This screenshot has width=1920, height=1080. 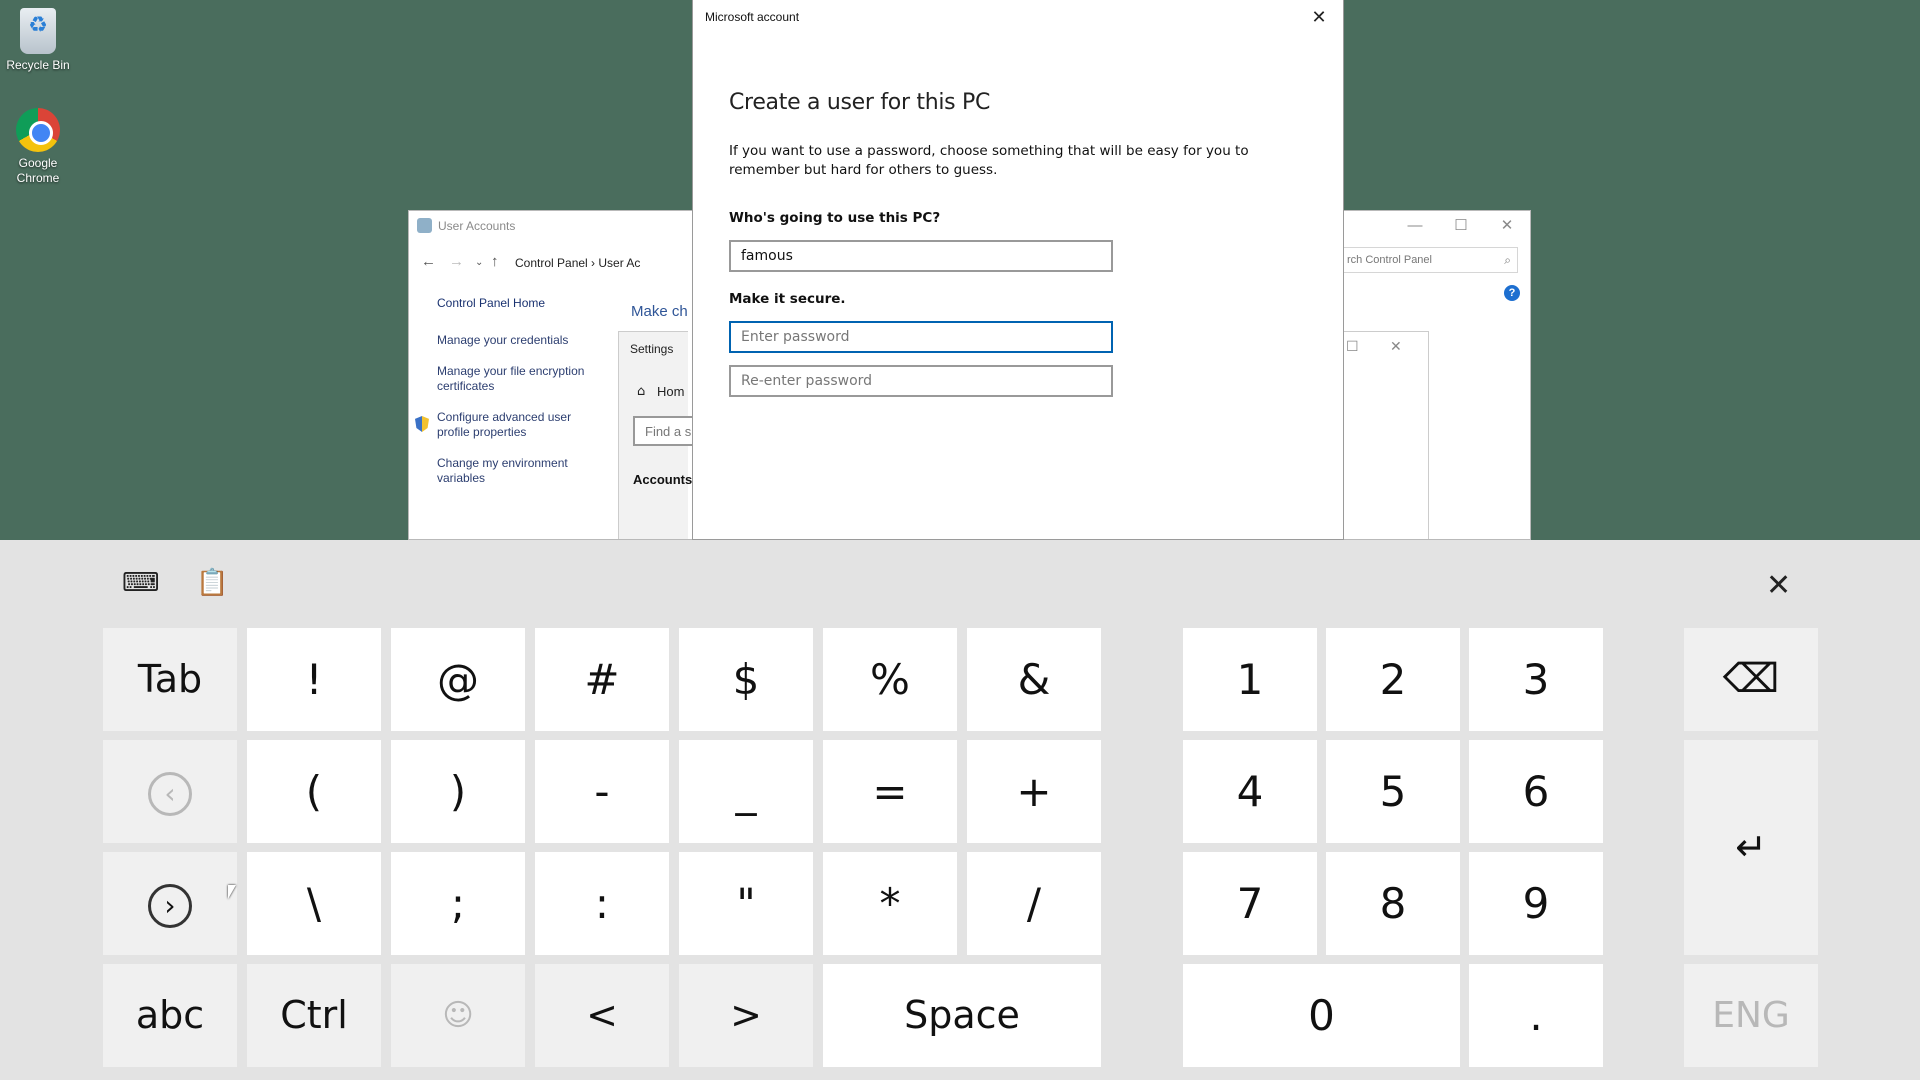 What do you see at coordinates (141, 583) in the screenshot?
I see `keyboard-settings-icon: ⌨` at bounding box center [141, 583].